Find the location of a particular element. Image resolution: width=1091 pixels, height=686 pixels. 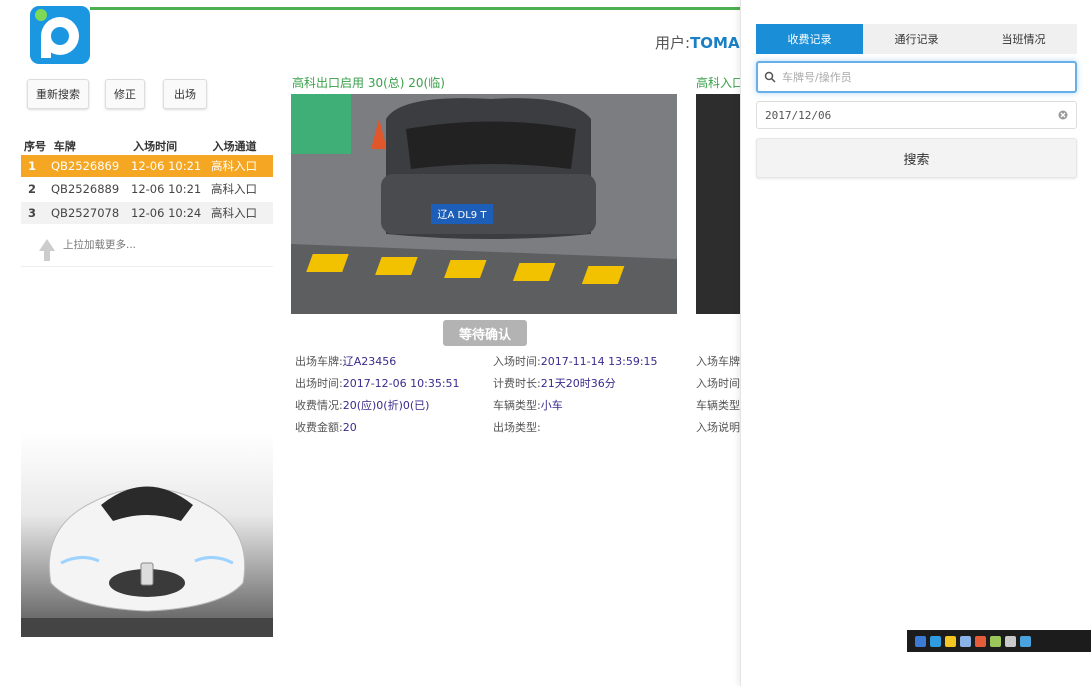

table-header: 序号 车牌 入场时间 入场通道 is located at coordinates (148, 146).